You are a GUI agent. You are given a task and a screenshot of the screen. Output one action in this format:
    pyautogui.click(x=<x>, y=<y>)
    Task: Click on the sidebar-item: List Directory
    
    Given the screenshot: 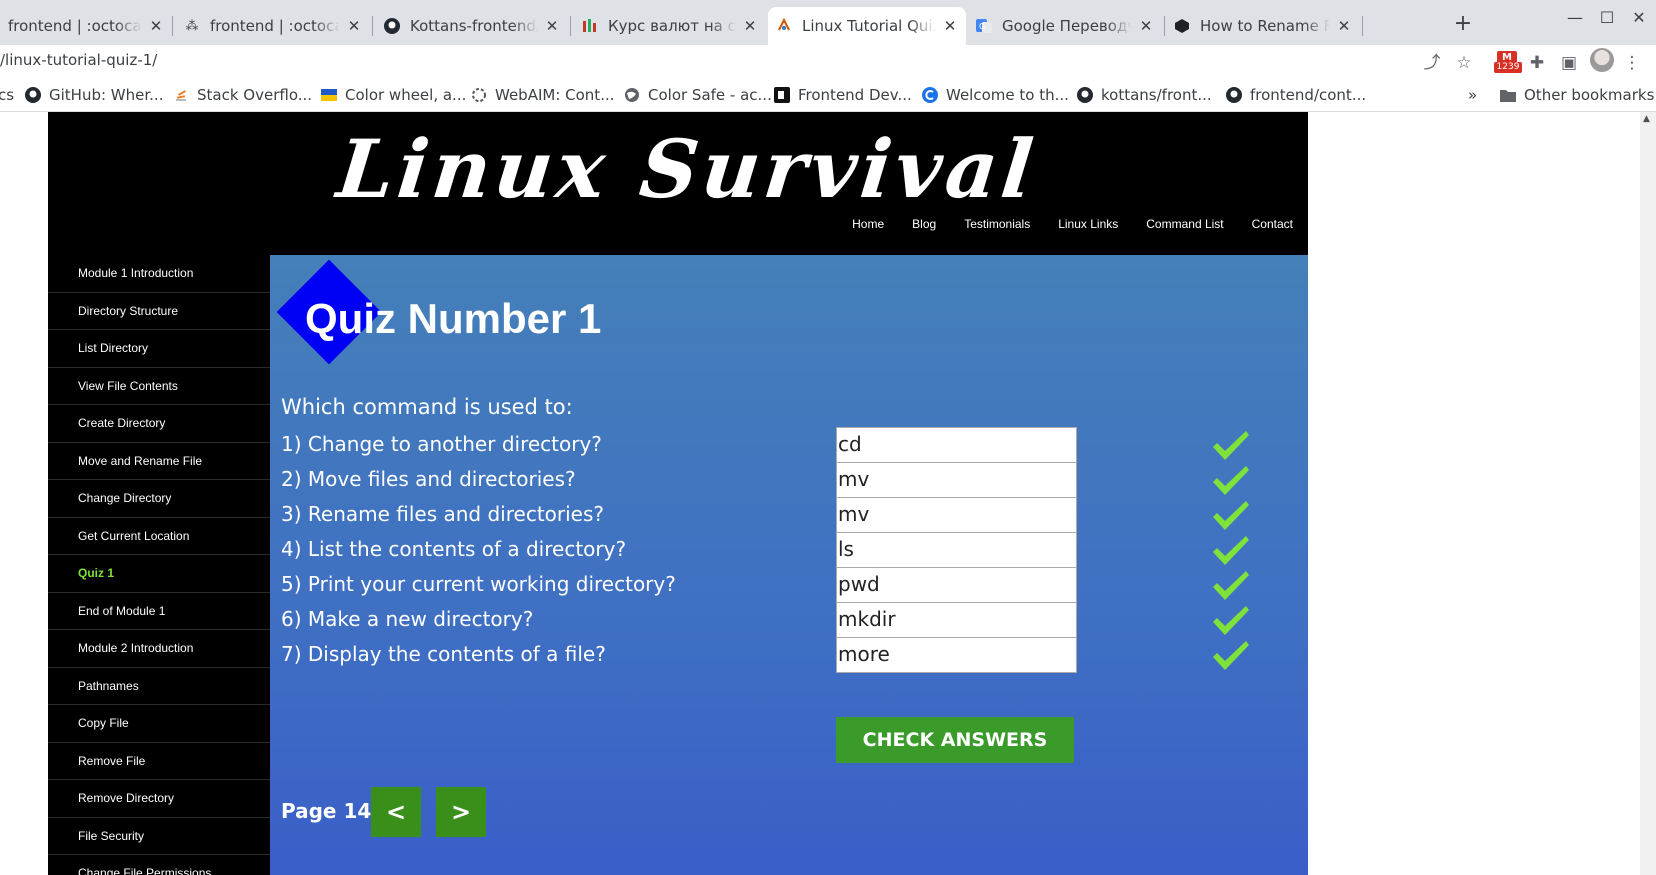 What is the action you would take?
    pyautogui.click(x=159, y=349)
    